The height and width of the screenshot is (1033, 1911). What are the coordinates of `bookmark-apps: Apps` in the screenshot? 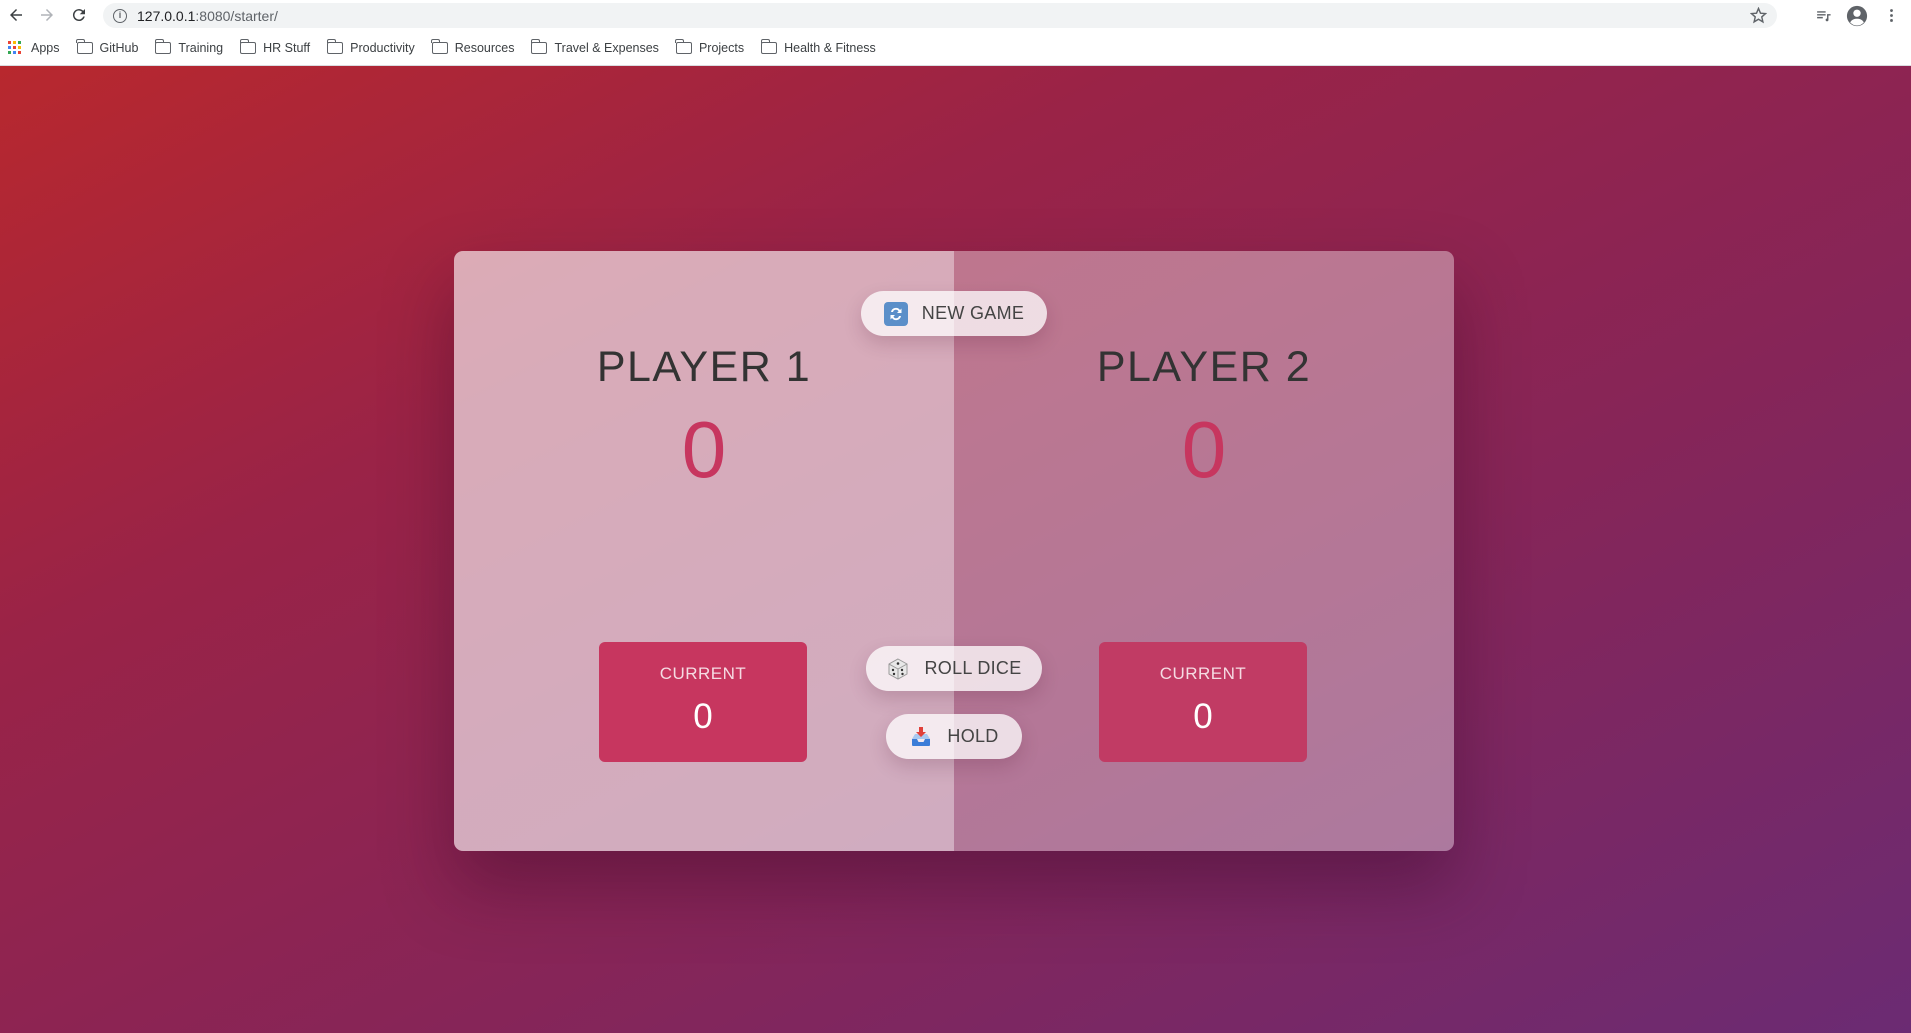 It's located at (34, 48).